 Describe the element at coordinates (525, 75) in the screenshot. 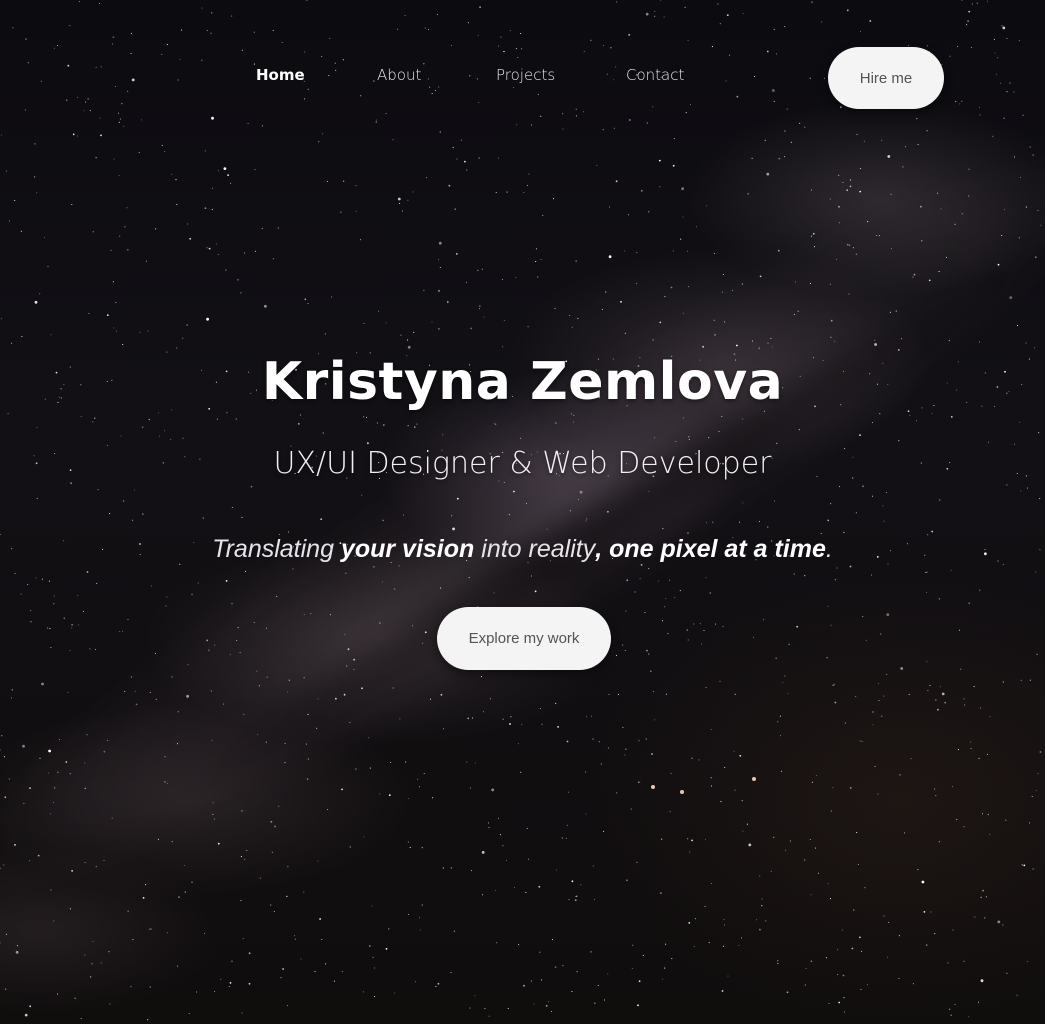

I see `nav-projects-link: Projects` at that location.